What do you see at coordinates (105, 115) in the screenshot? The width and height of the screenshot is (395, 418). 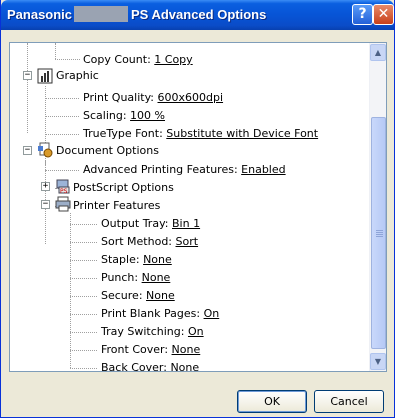 I see `scaling-label: Scaling:` at bounding box center [105, 115].